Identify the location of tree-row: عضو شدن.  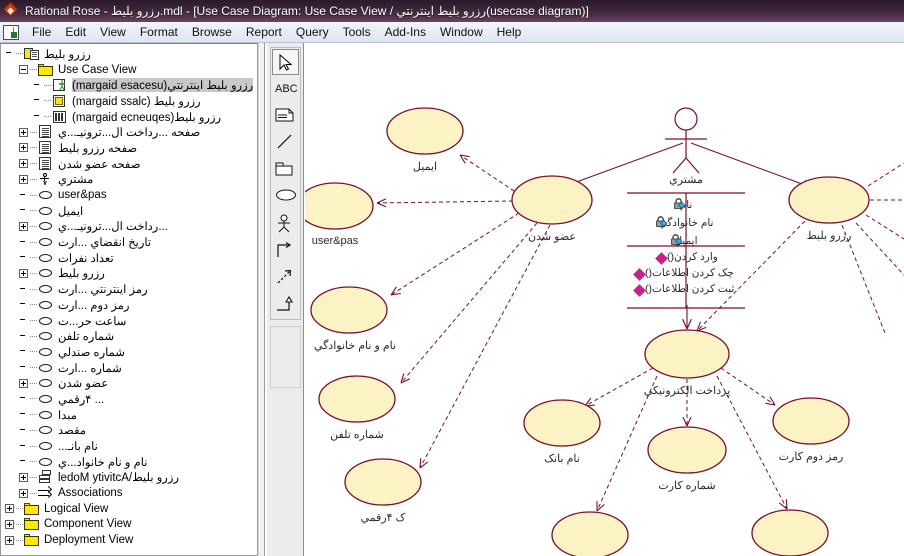
(129, 383).